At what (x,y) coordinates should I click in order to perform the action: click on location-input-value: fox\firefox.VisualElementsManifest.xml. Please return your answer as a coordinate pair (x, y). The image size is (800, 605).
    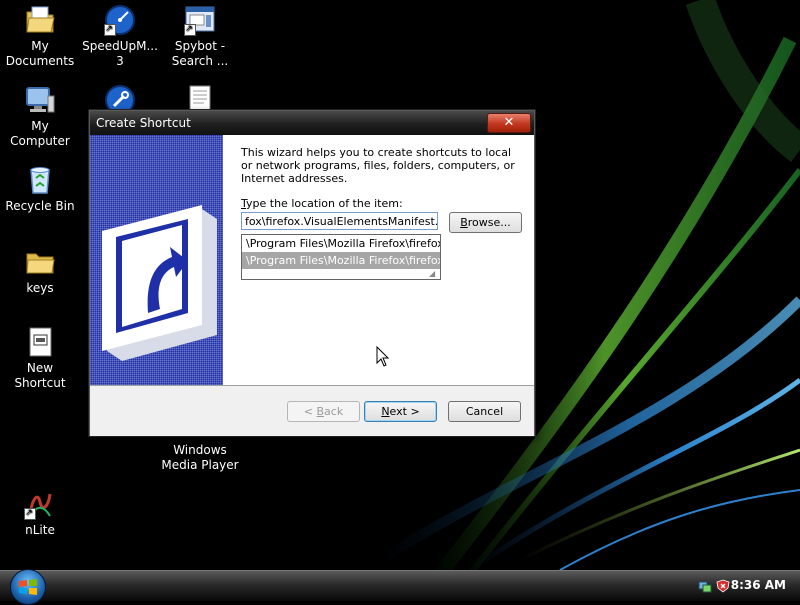
    Looking at the image, I should click on (341, 221).